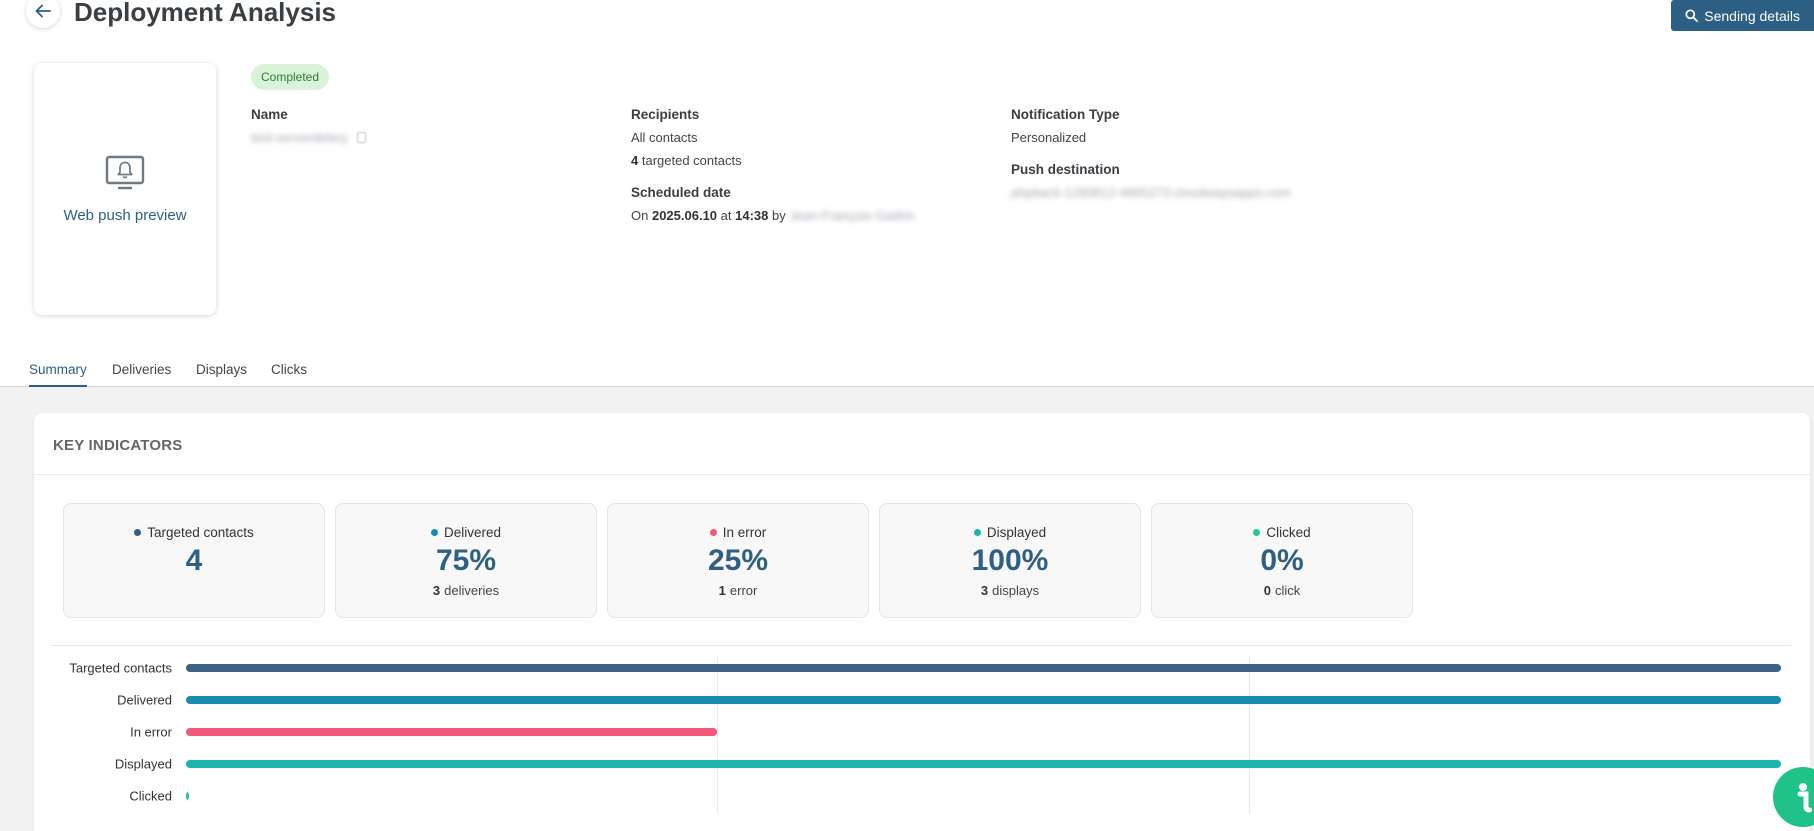  I want to click on kpi-label: Displayed, so click(1016, 532).